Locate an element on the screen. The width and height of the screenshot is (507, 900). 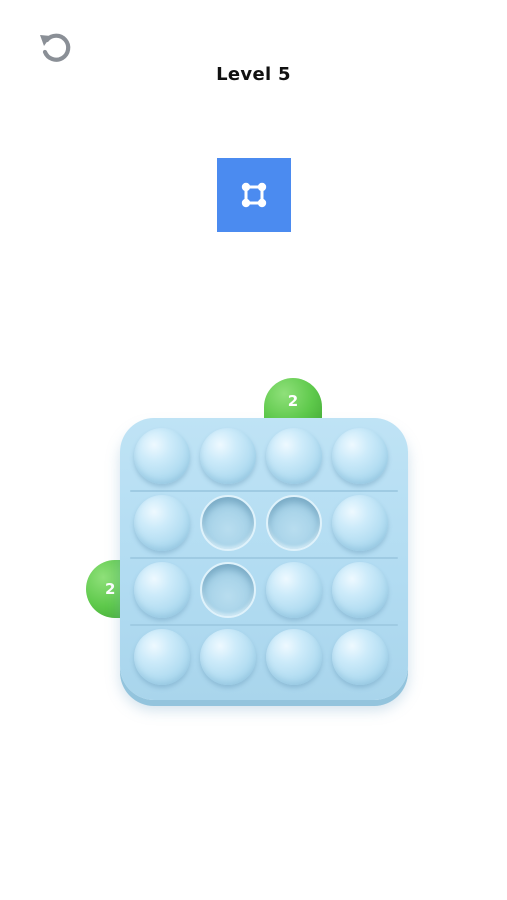
level-title: Level 5 is located at coordinates (253, 74).